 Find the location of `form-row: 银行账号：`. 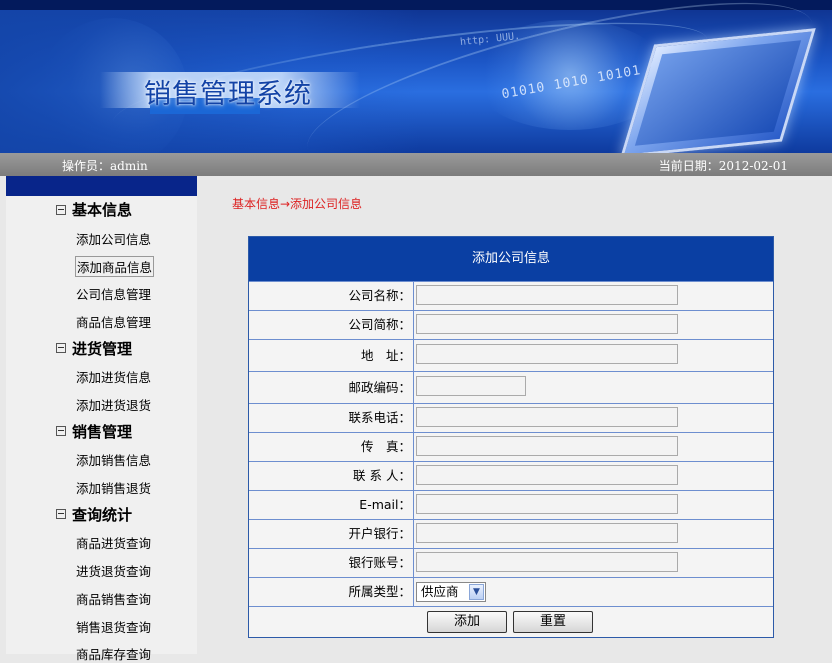

form-row: 银行账号： is located at coordinates (511, 562).